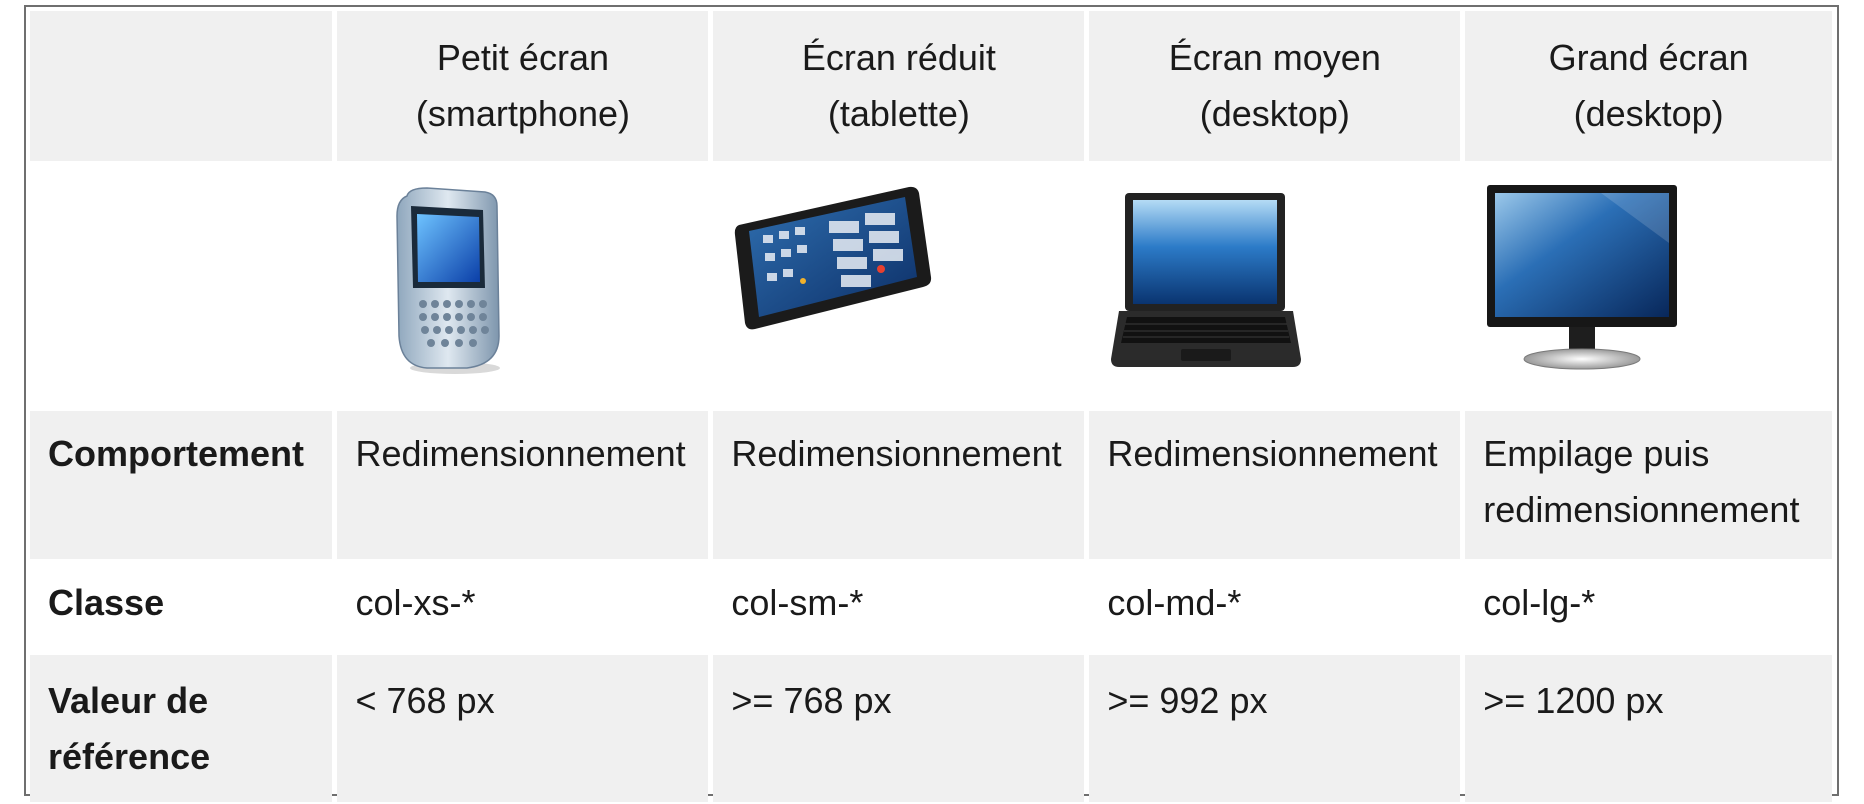 The height and width of the screenshot is (804, 1864). Describe the element at coordinates (1274, 57) in the screenshot. I see `header-title: Écran moyen` at that location.